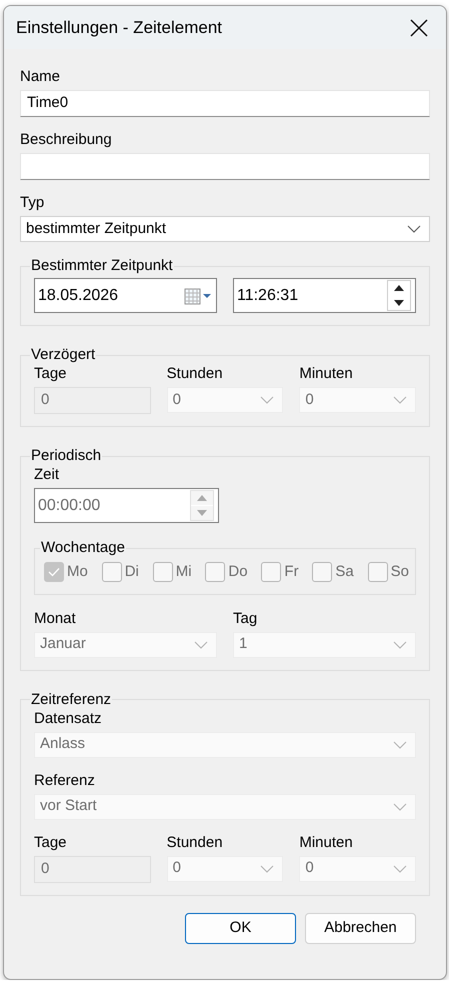 The image size is (449, 987). Describe the element at coordinates (125, 295) in the screenshot. I see `date-field: 18.05.2026` at that location.